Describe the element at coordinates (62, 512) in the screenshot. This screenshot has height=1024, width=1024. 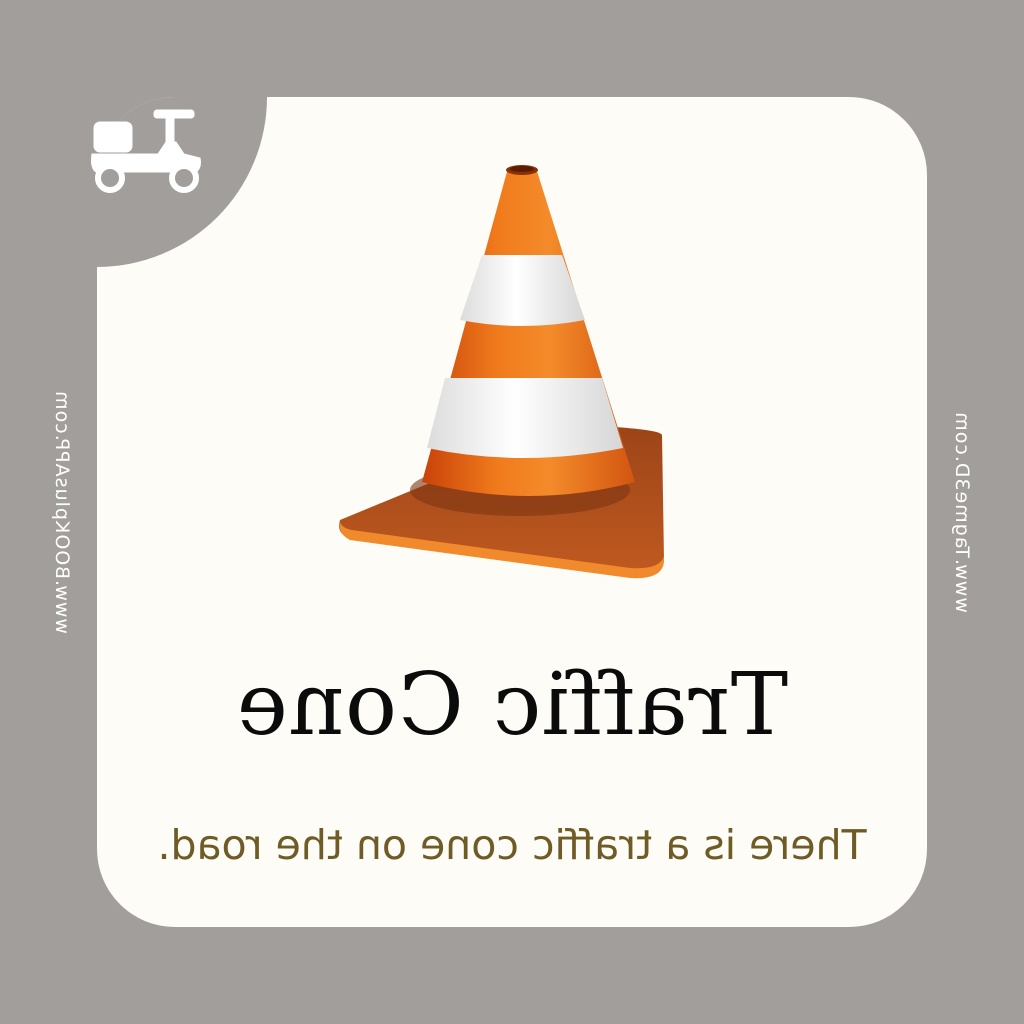
I see `left-side-url: www.BOOKplusAPP.com` at that location.